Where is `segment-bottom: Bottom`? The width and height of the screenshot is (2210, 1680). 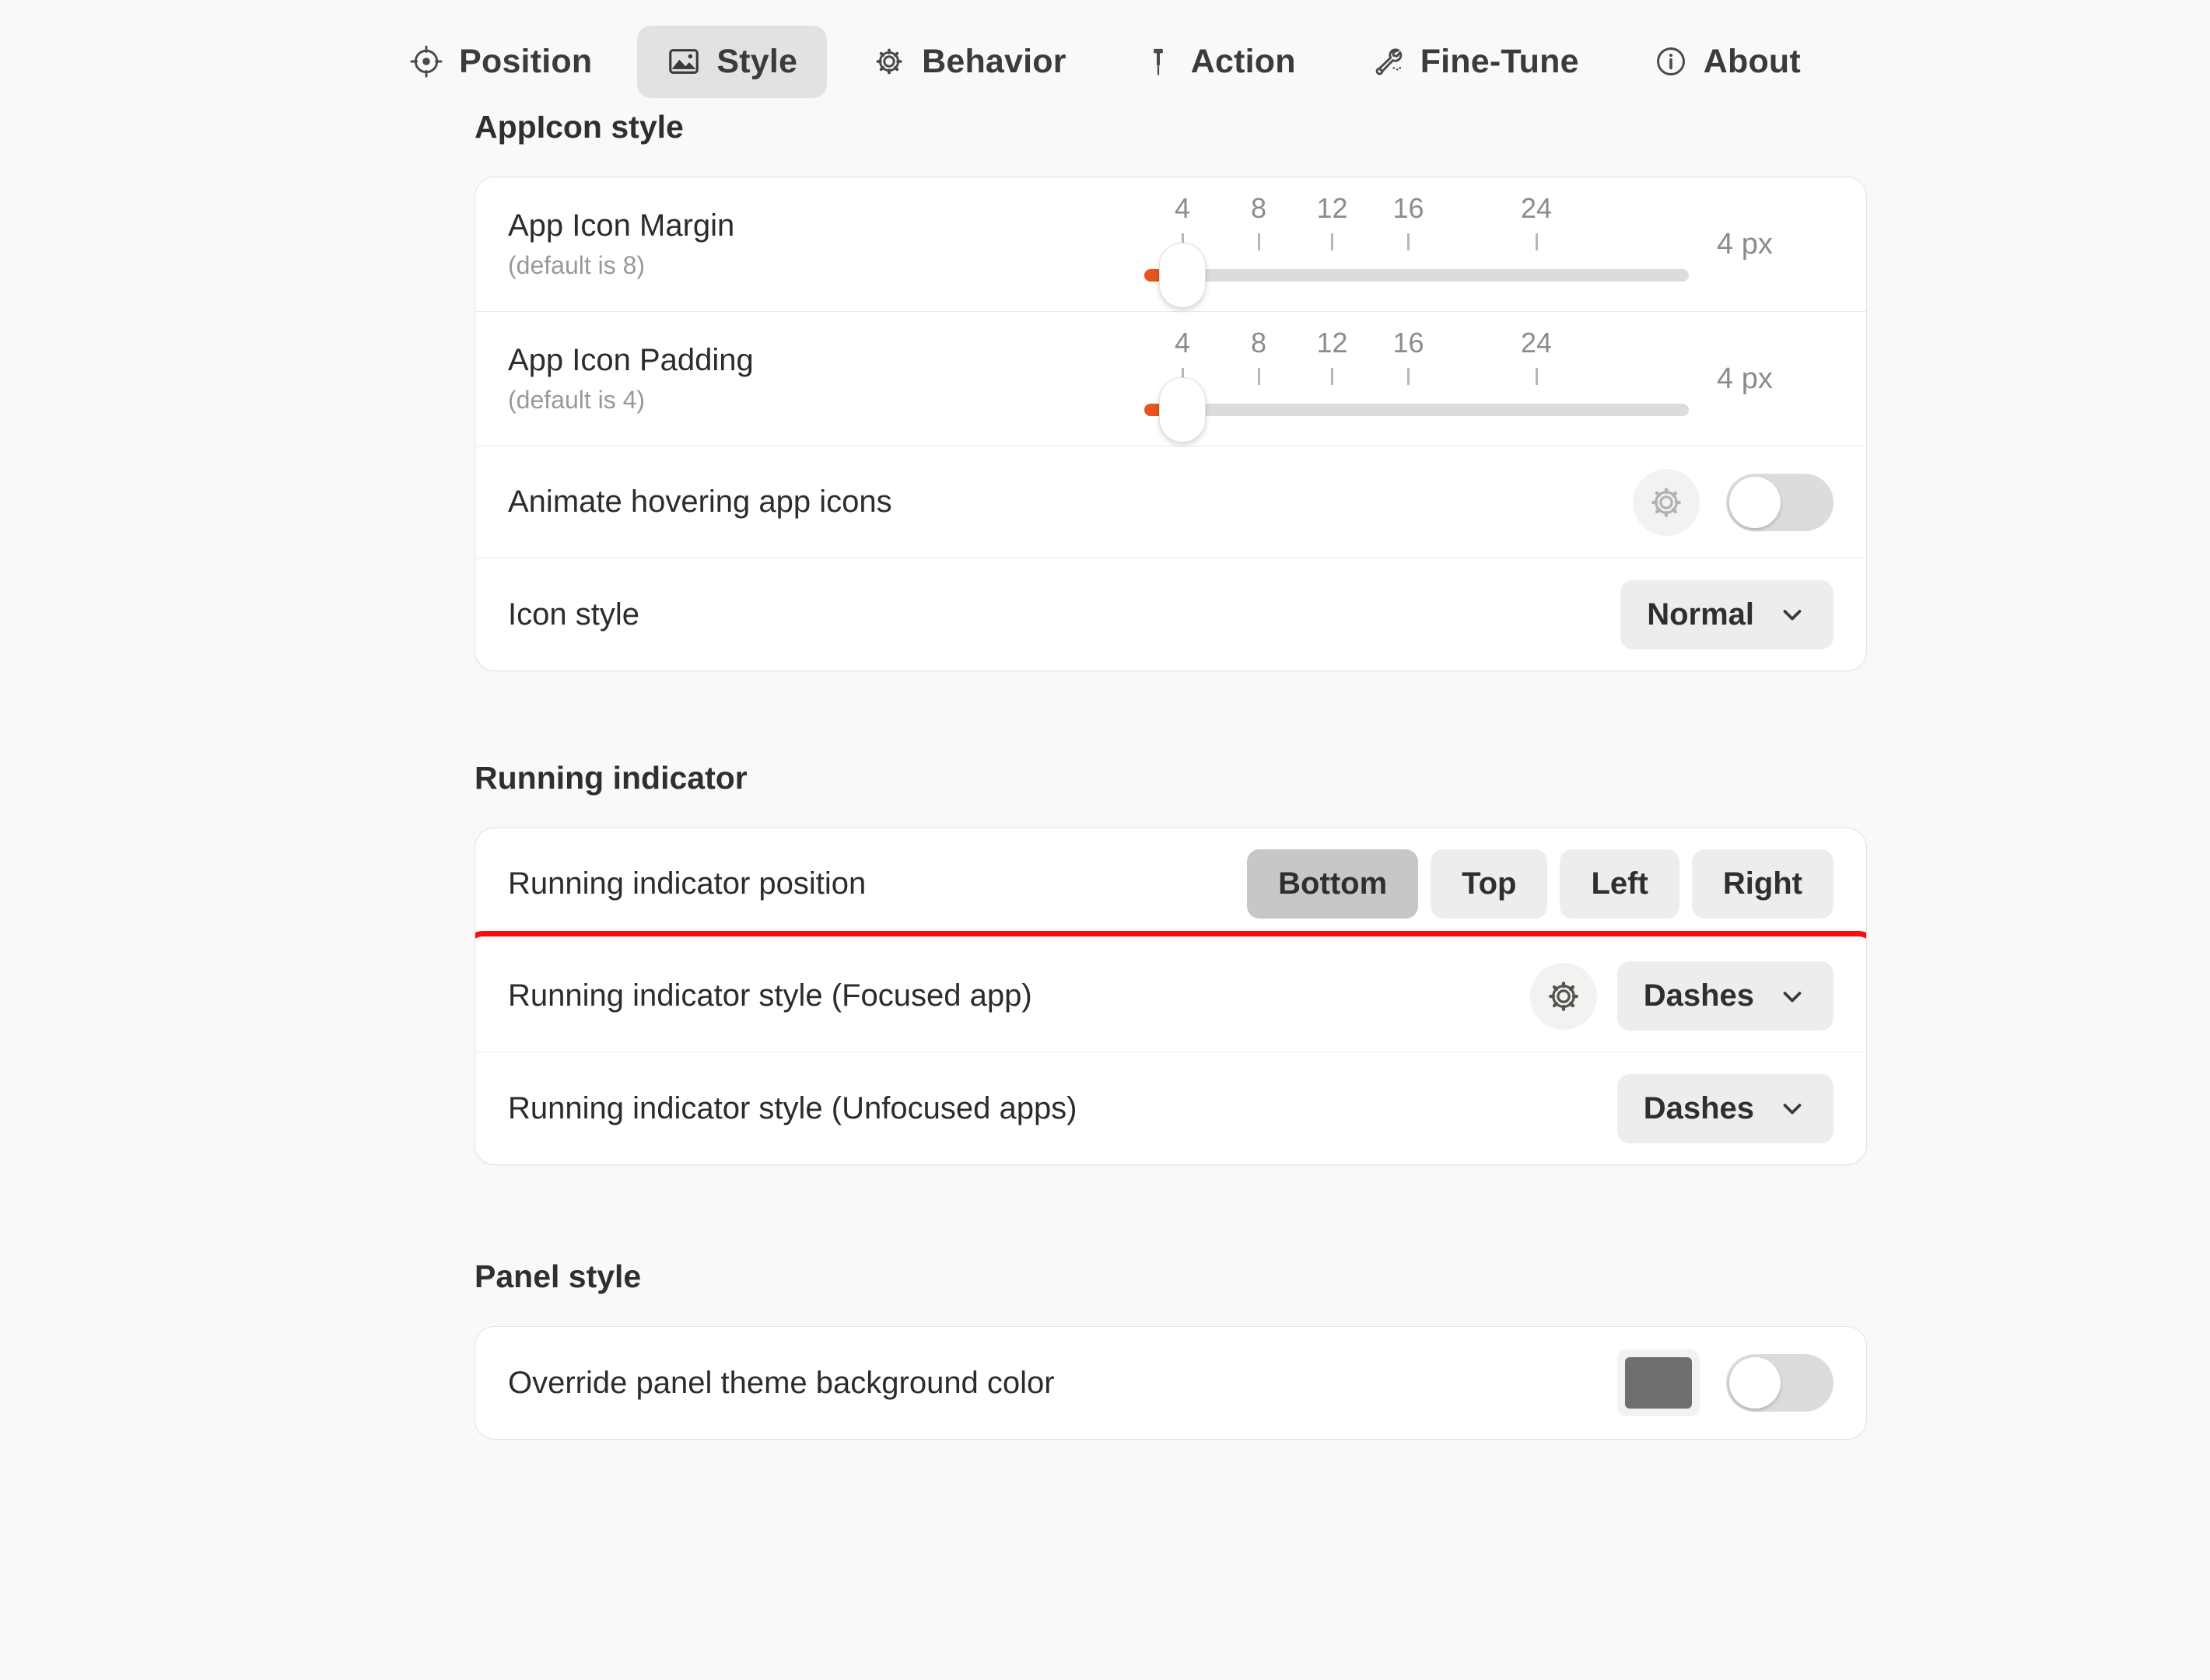 segment-bottom: Bottom is located at coordinates (1333, 884).